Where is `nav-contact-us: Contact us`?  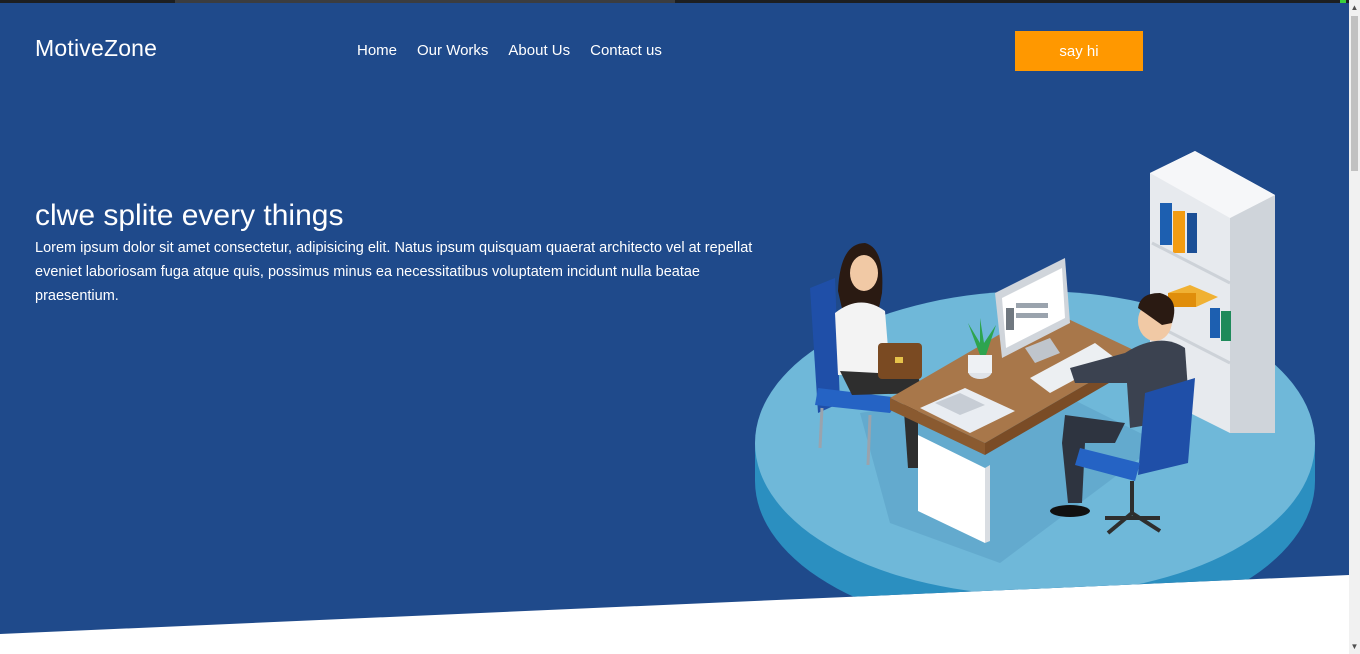 nav-contact-us: Contact us is located at coordinates (626, 50).